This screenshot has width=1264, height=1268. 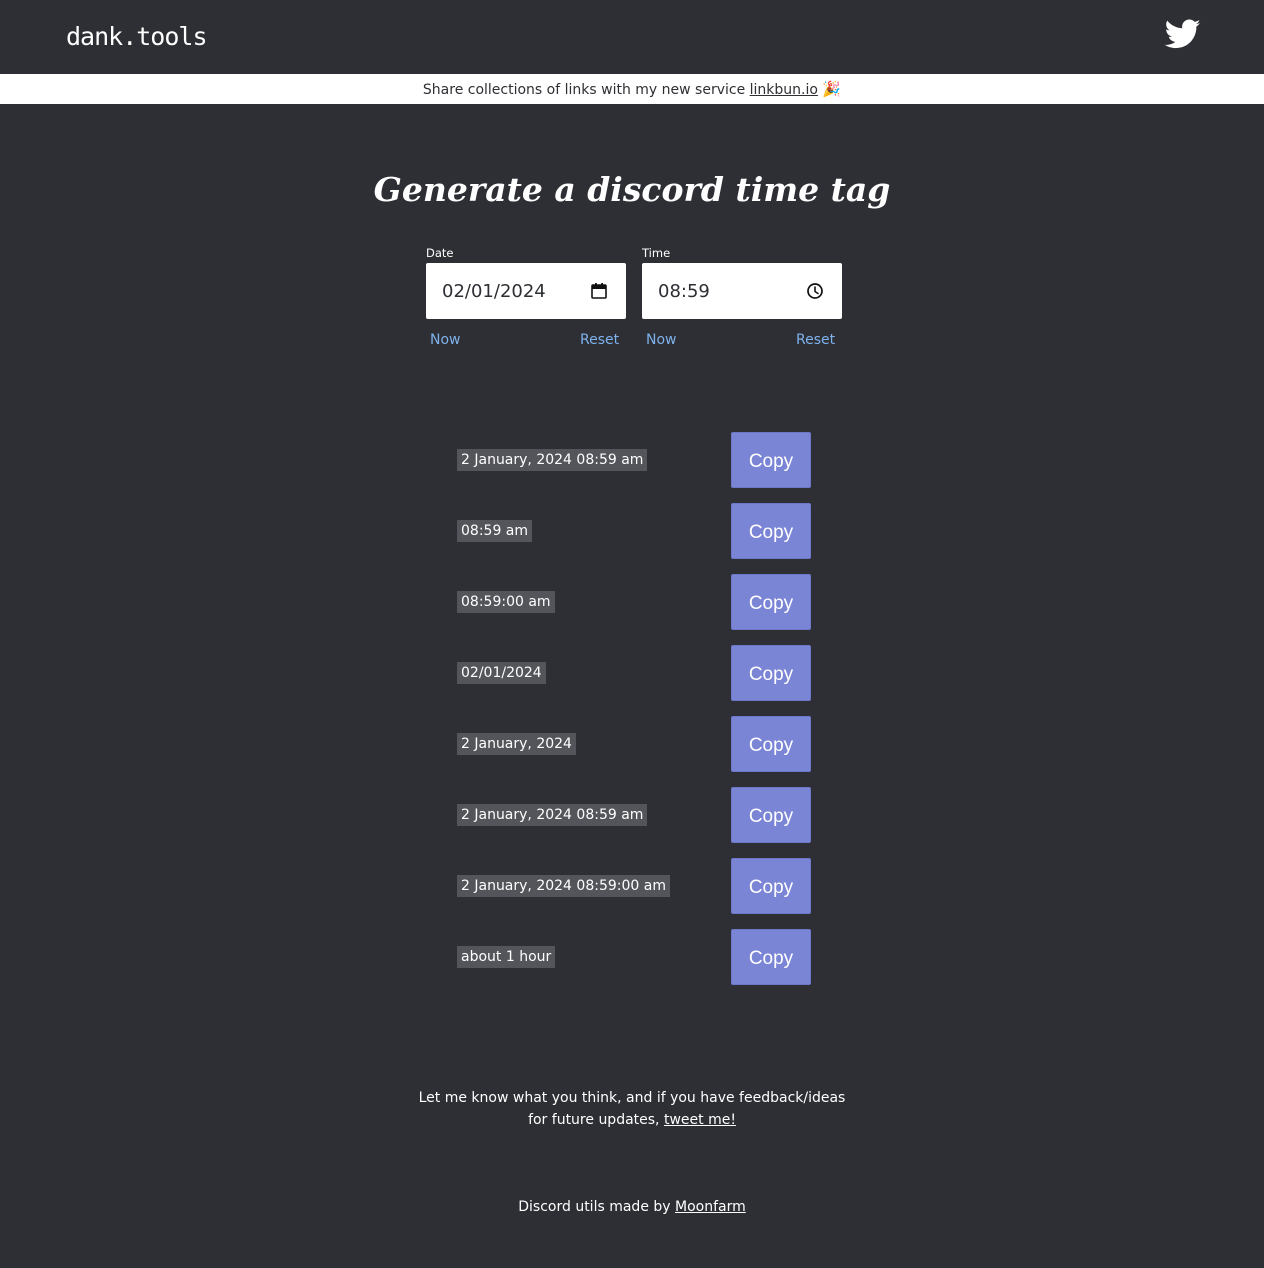 What do you see at coordinates (832, 89) in the screenshot?
I see `party-popper-icon: 🎉` at bounding box center [832, 89].